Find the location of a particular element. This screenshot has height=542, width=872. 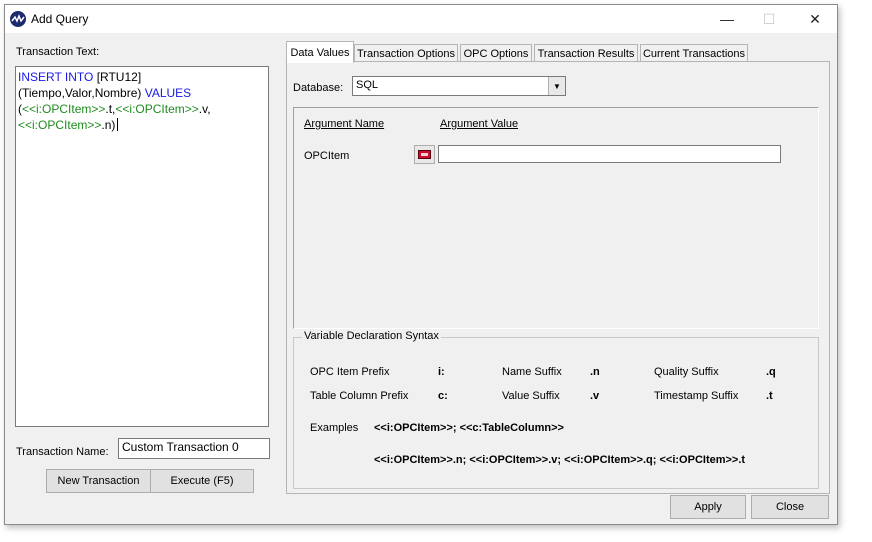

value-suffix-label: Value Suffix is located at coordinates (531, 396).